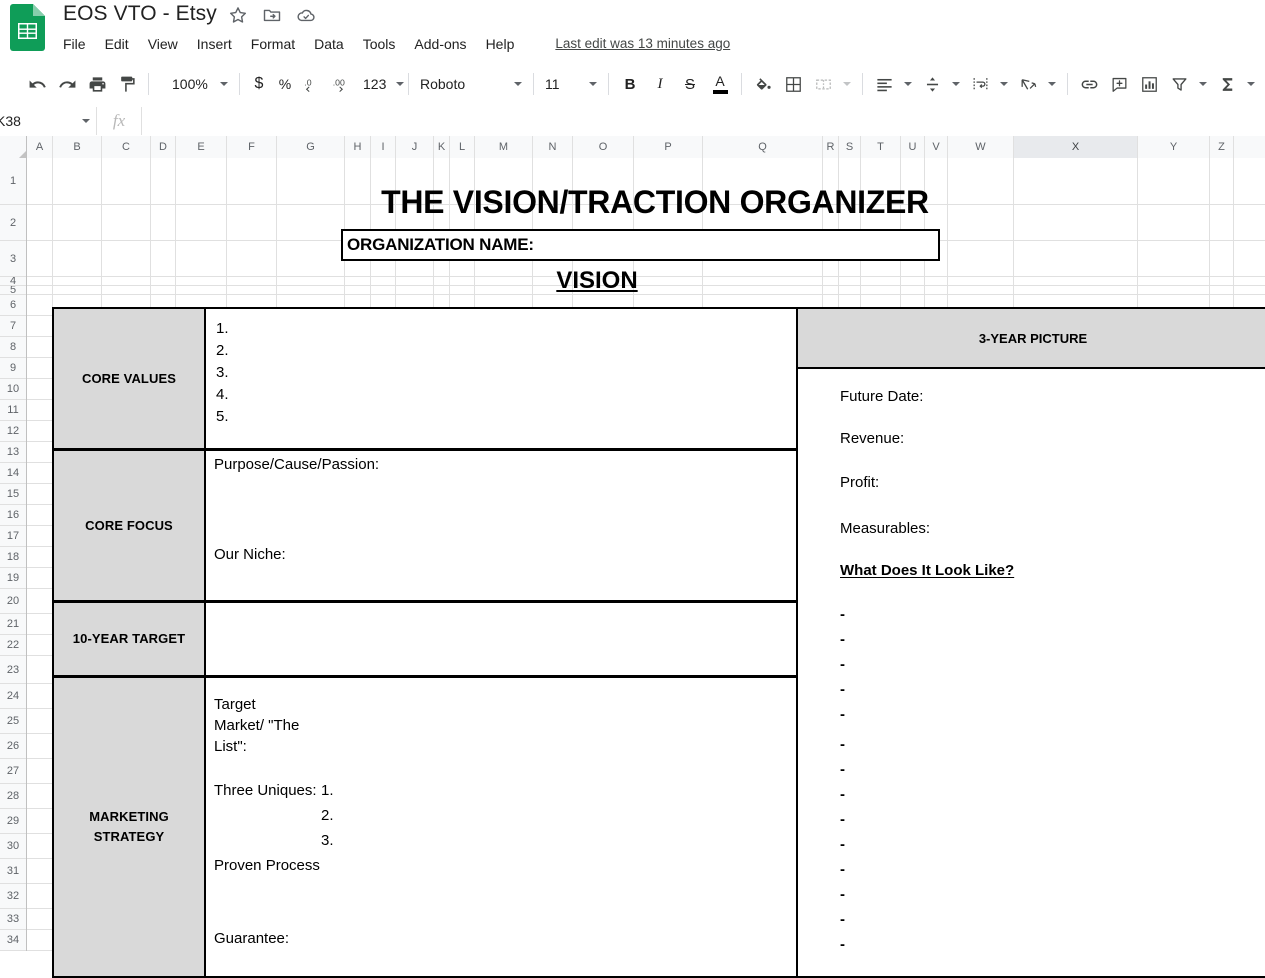 This screenshot has height=978, width=1265. Describe the element at coordinates (913, 147) in the screenshot. I see `column-header-U: U` at that location.